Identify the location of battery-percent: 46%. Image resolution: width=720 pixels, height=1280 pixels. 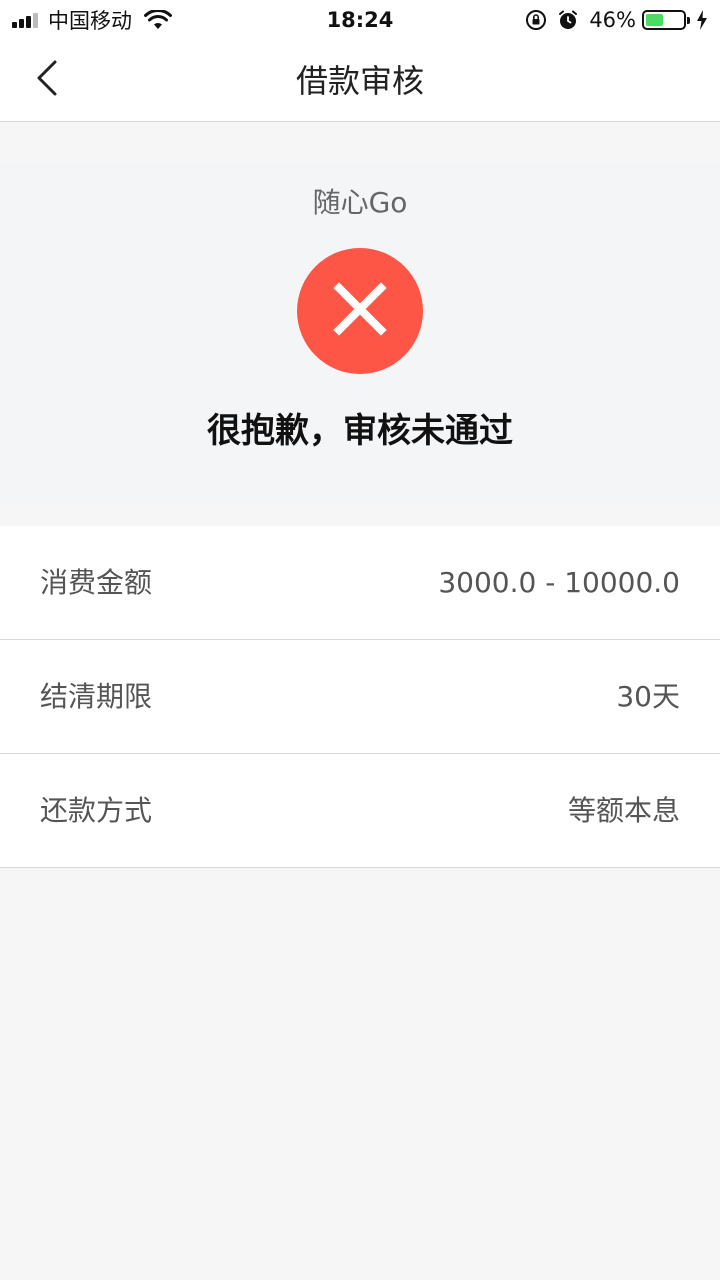
(612, 20).